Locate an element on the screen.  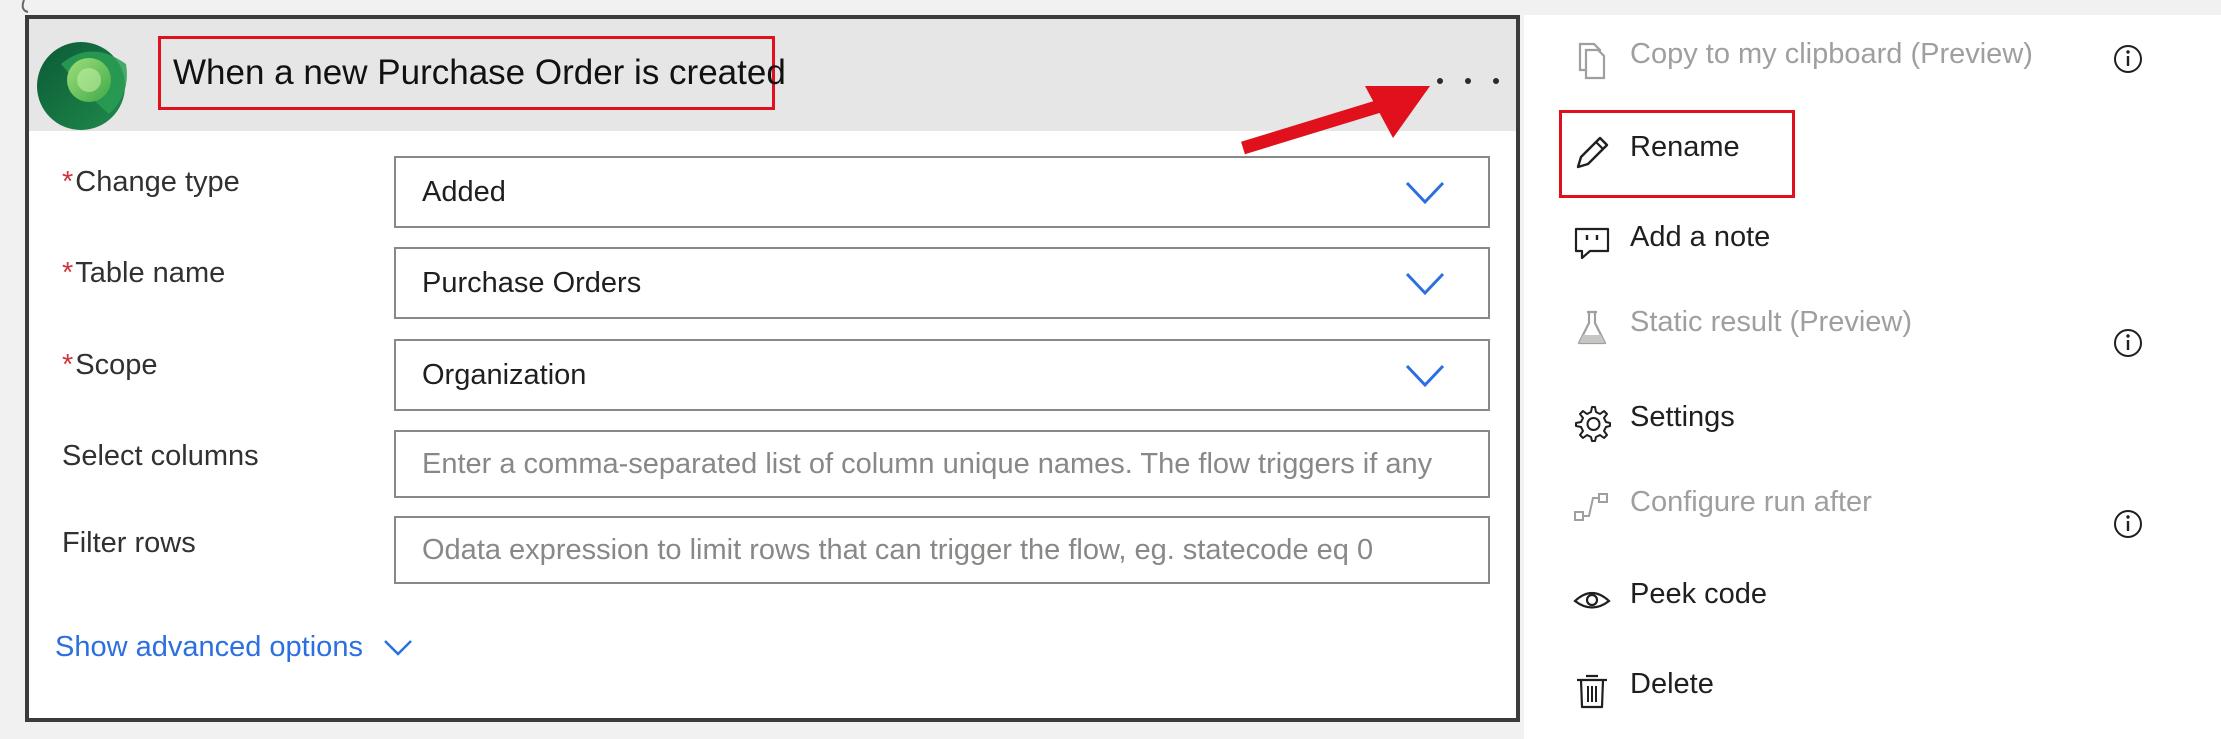
menu-item-label: Delete is located at coordinates (1672, 684).